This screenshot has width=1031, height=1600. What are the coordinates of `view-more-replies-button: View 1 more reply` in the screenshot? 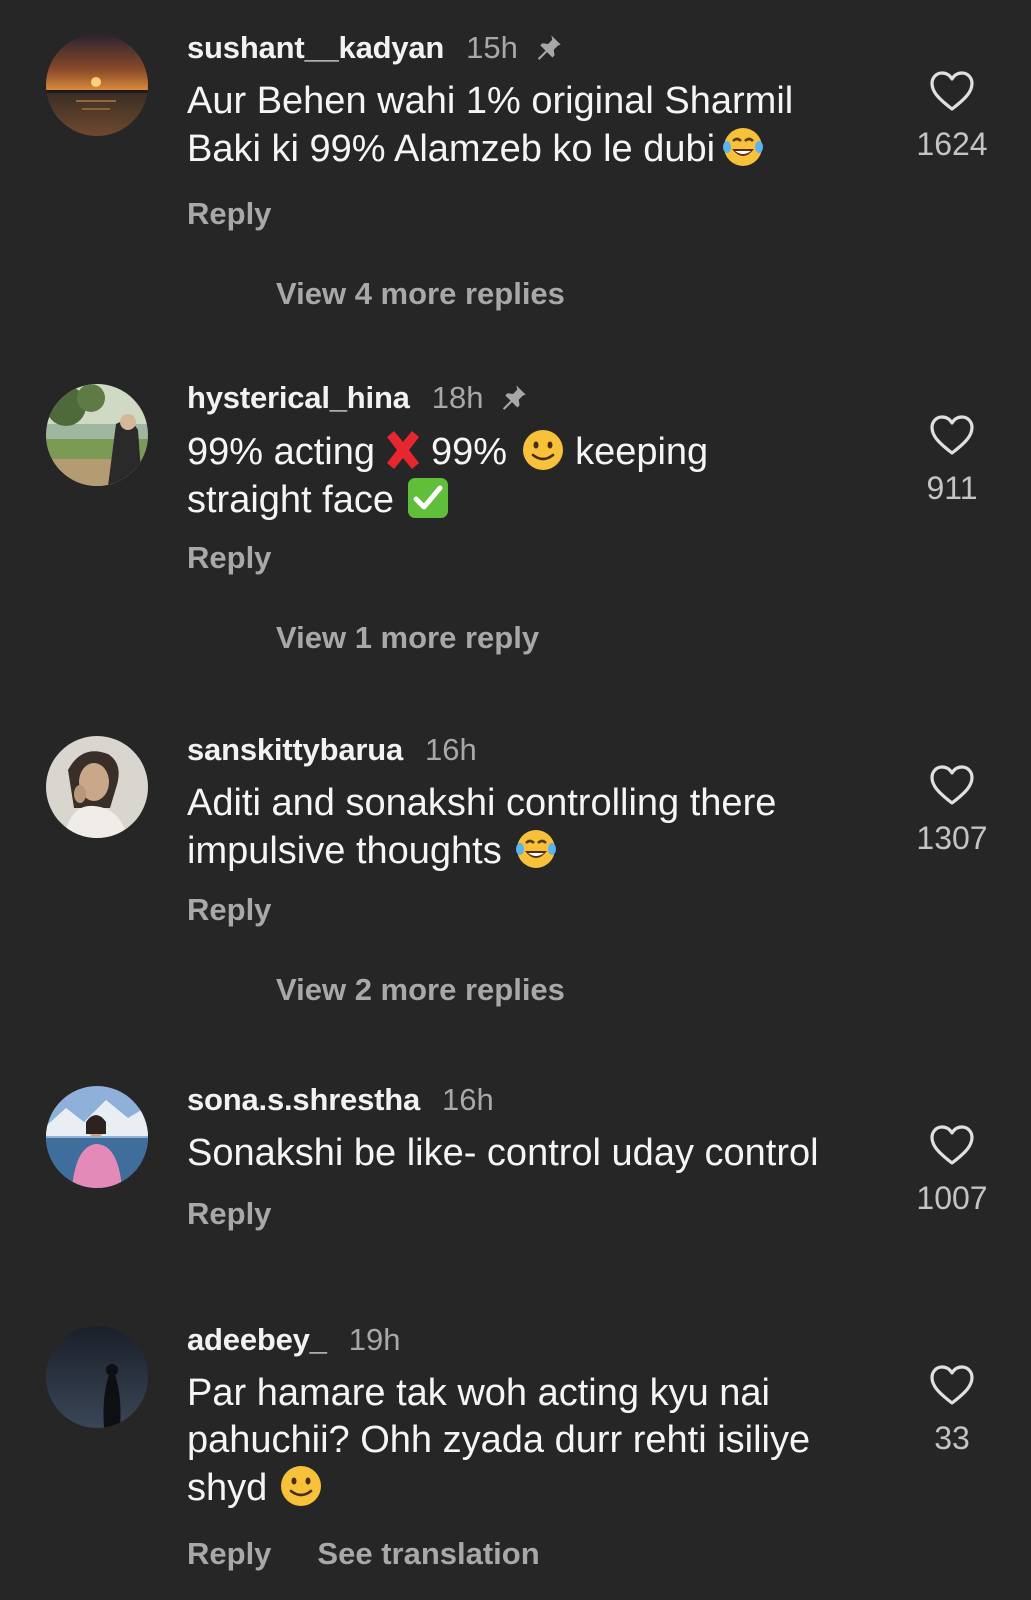 It's located at (407, 638).